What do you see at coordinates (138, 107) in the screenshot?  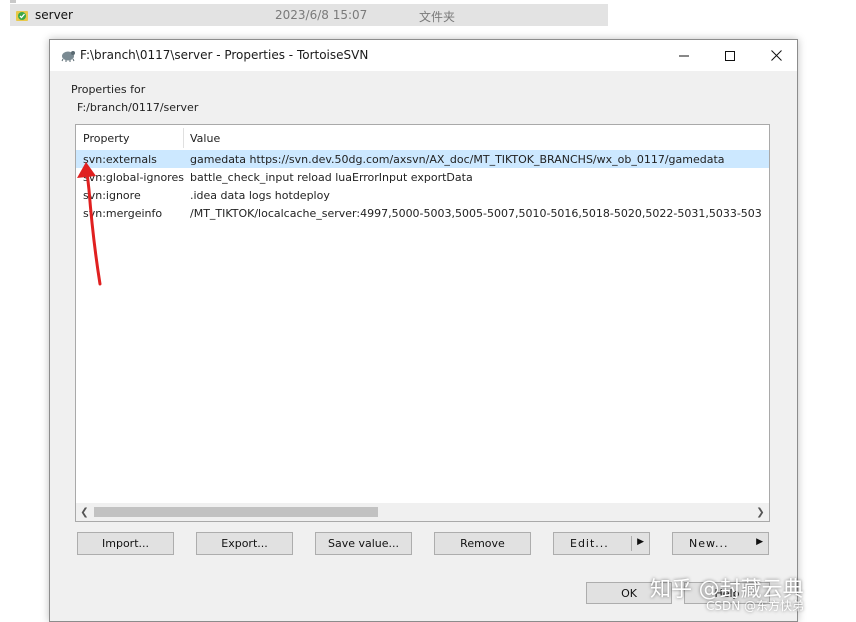 I see `properties-path: F:/branch/0117/server` at bounding box center [138, 107].